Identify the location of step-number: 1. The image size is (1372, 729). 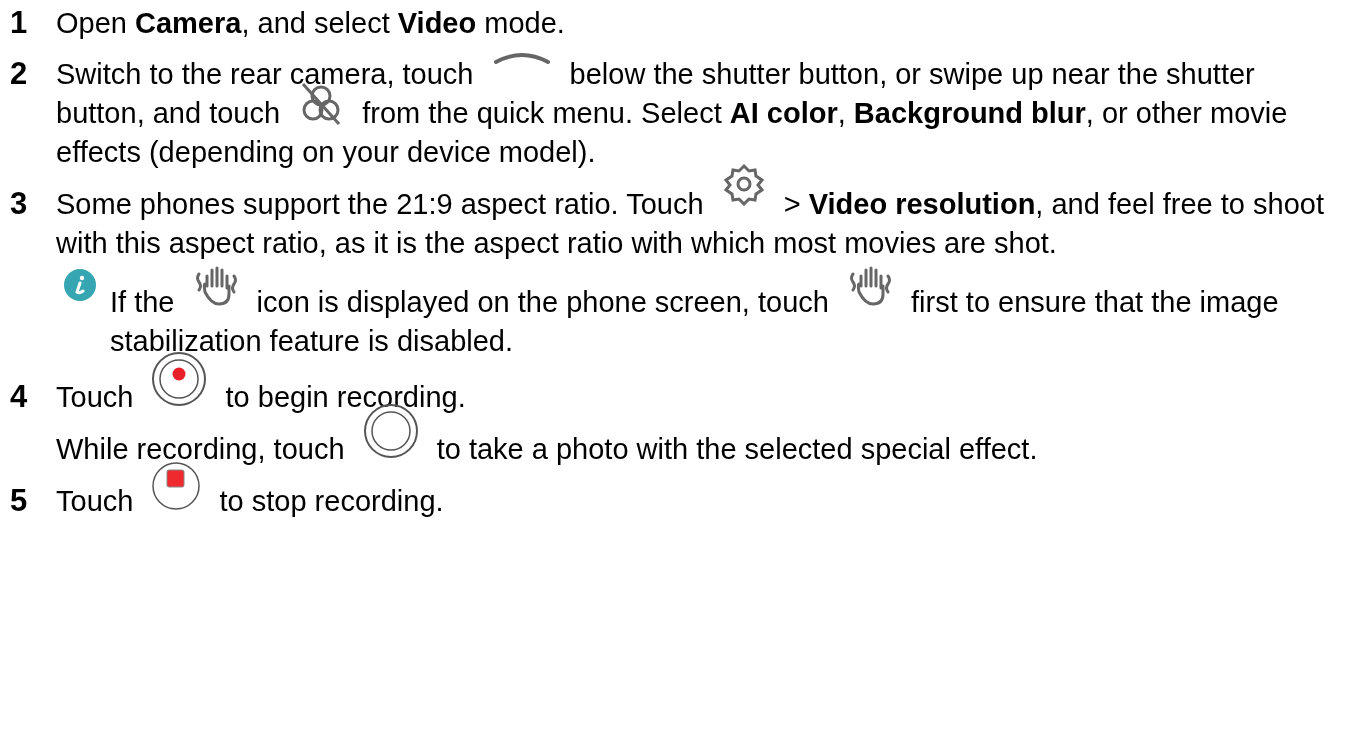
(19, 23).